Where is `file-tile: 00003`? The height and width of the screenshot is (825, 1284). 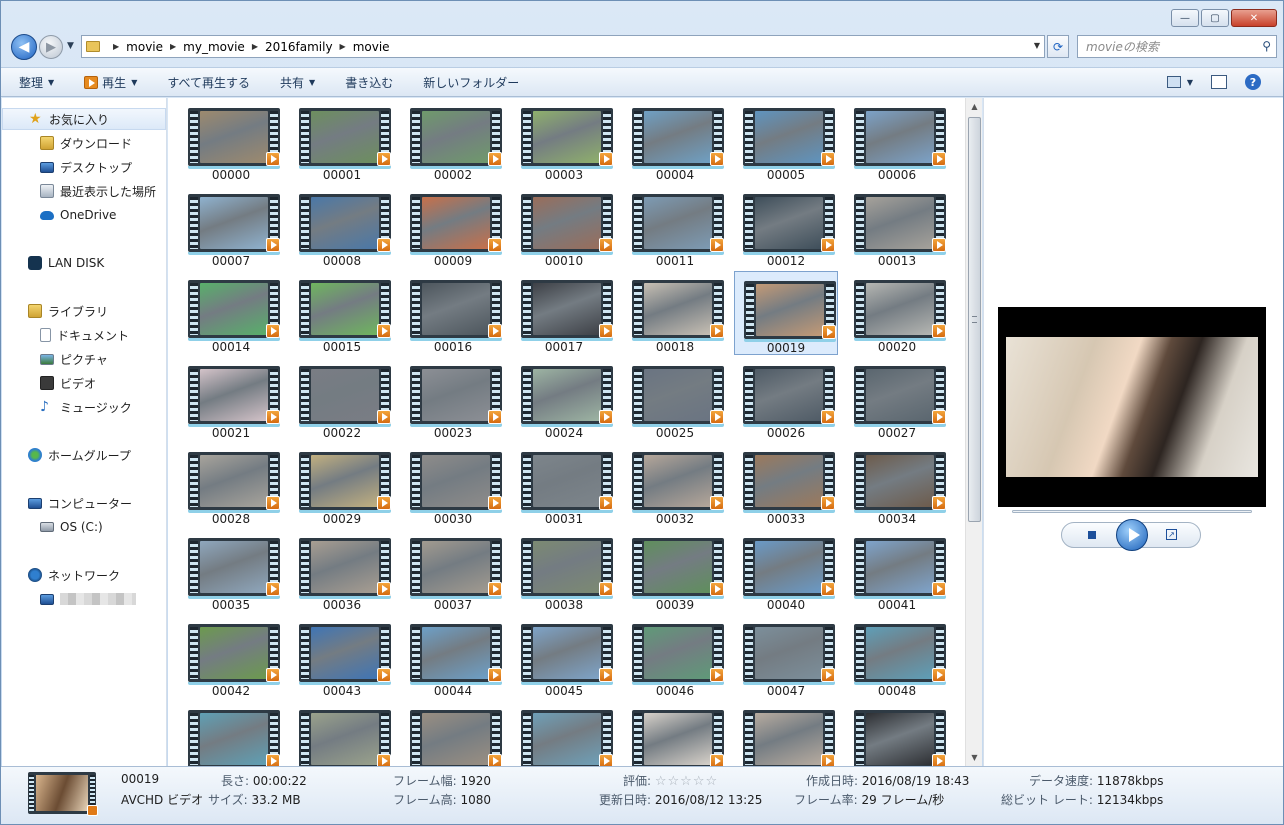
file-tile: 00003 is located at coordinates (564, 141).